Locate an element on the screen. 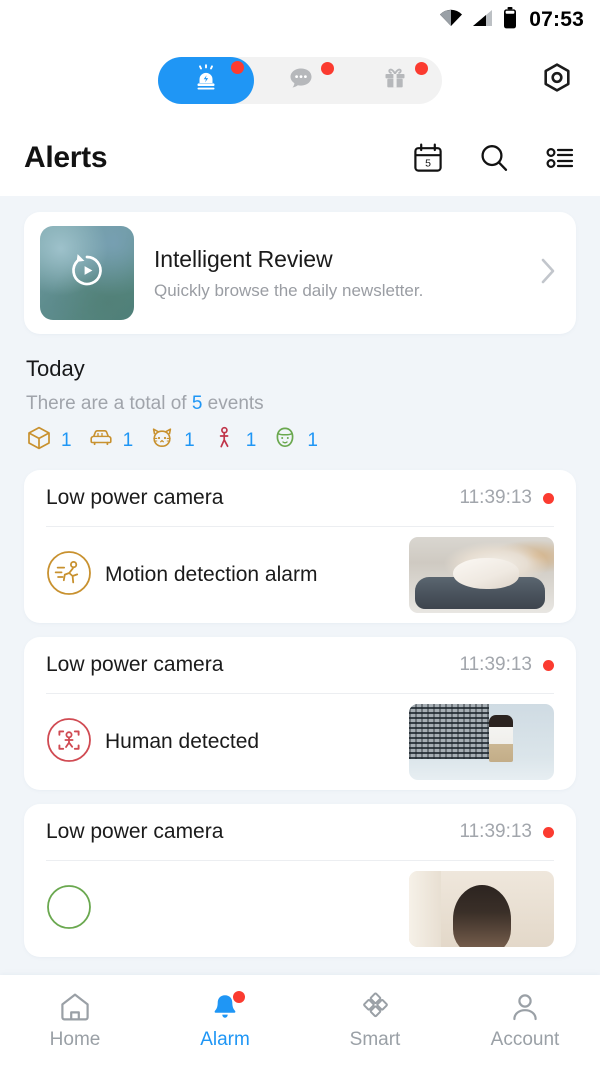  chevron-right-icon is located at coordinates (548, 273).